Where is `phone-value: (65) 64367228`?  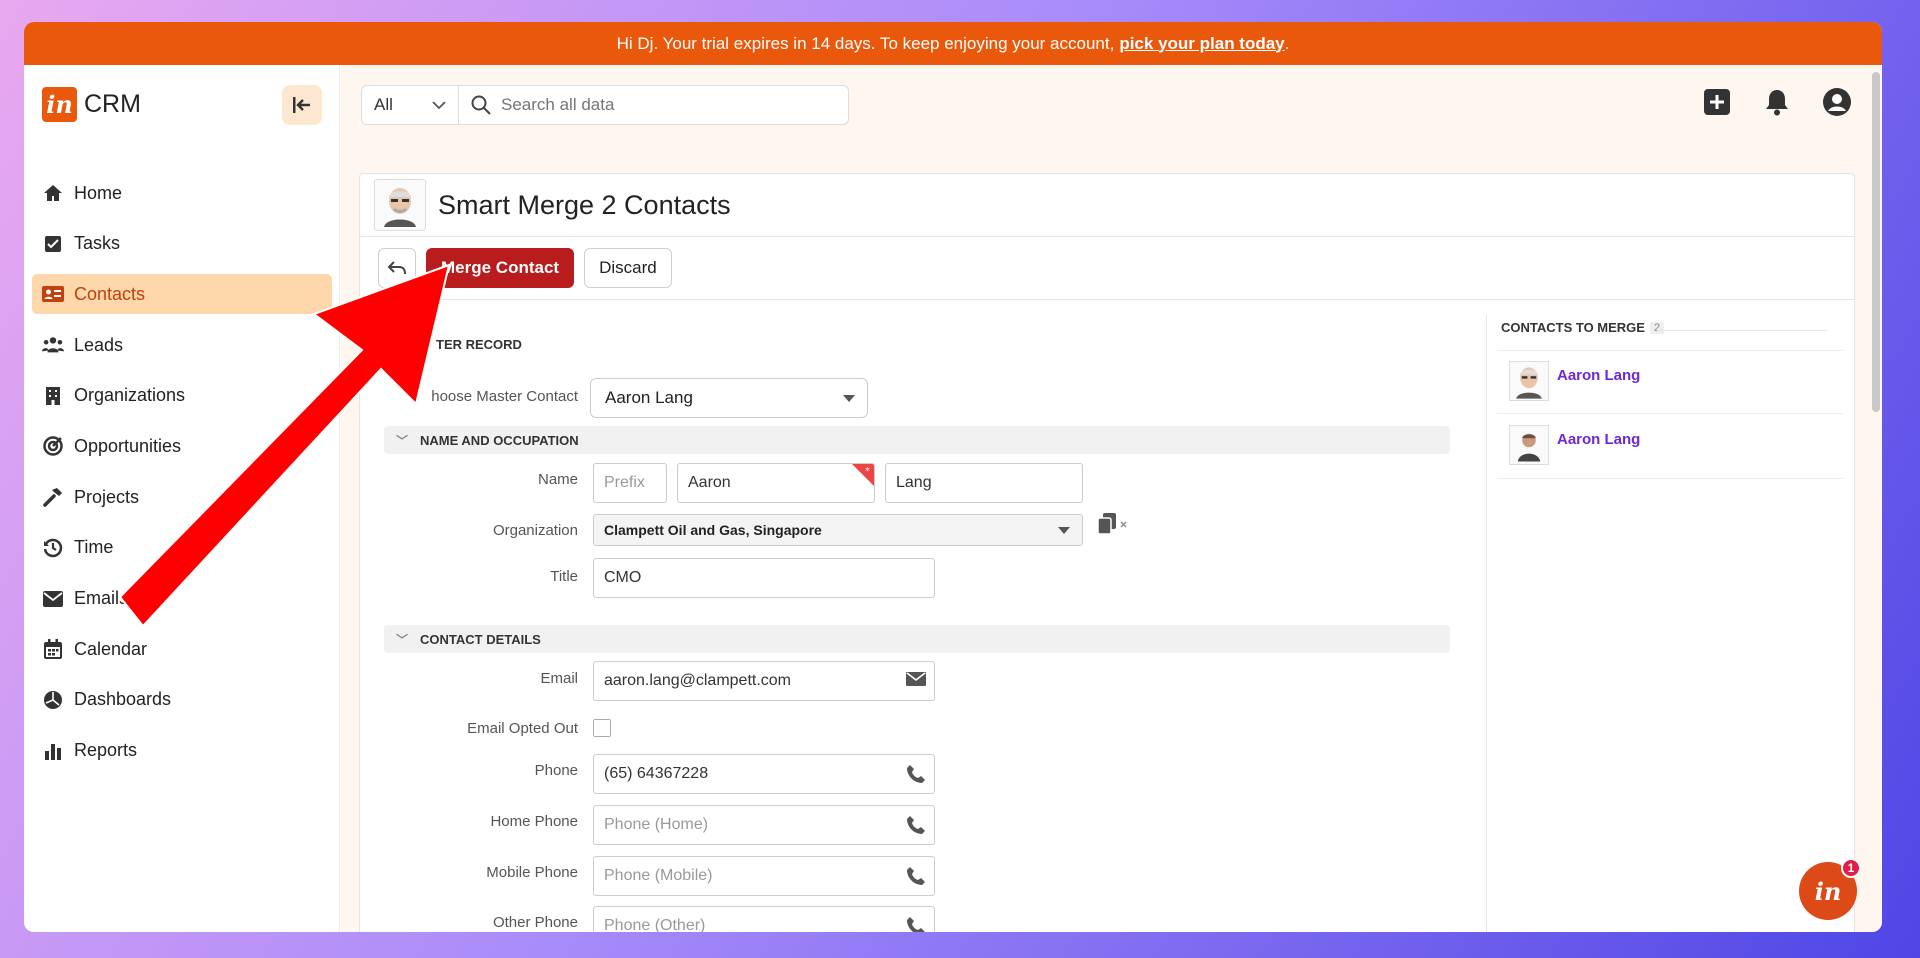 phone-value: (65) 64367228 is located at coordinates (656, 773).